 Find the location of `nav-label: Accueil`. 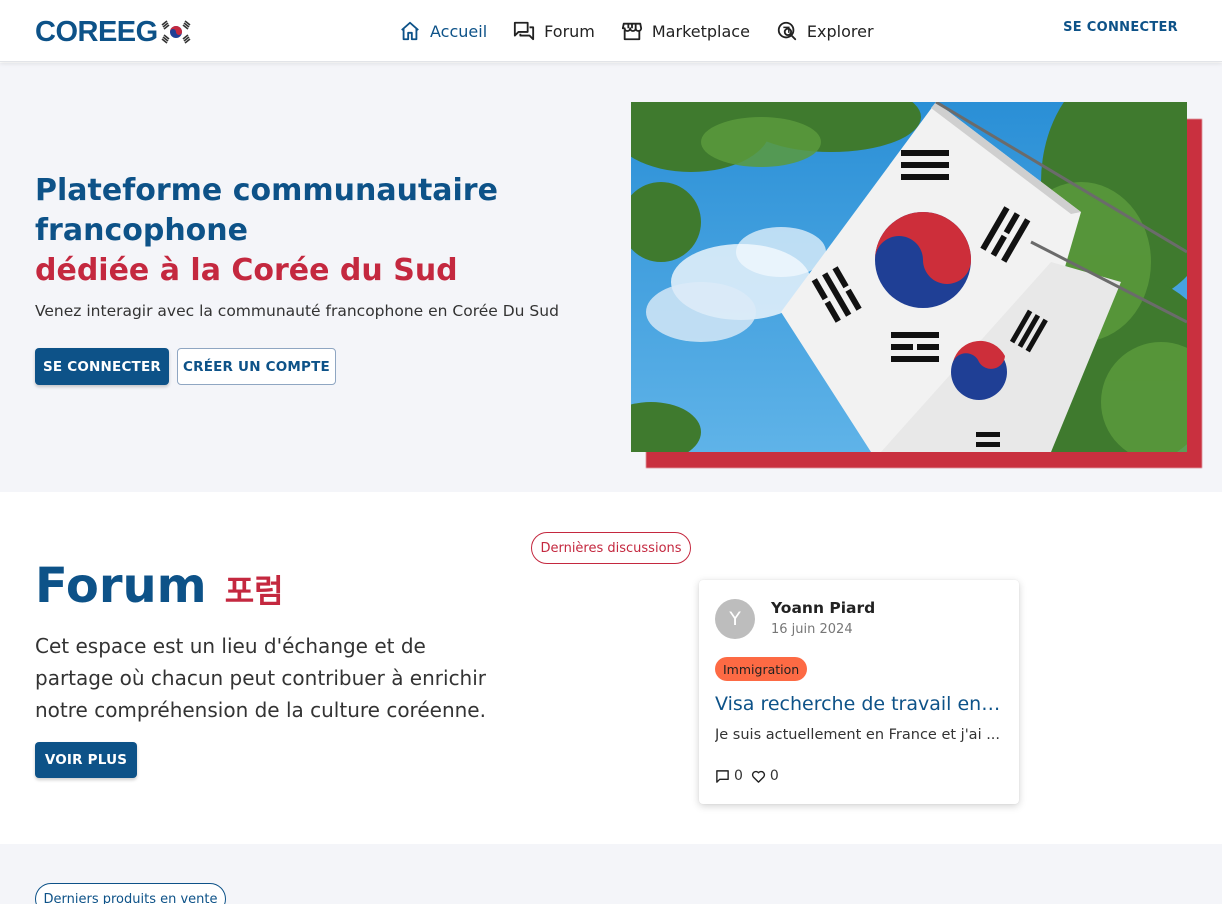

nav-label: Accueil is located at coordinates (459, 31).